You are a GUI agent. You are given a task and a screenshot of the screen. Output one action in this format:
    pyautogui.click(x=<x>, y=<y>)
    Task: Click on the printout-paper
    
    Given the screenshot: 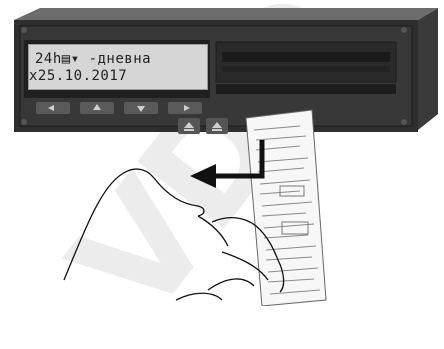 What is the action you would take?
    pyautogui.click(x=286, y=207)
    